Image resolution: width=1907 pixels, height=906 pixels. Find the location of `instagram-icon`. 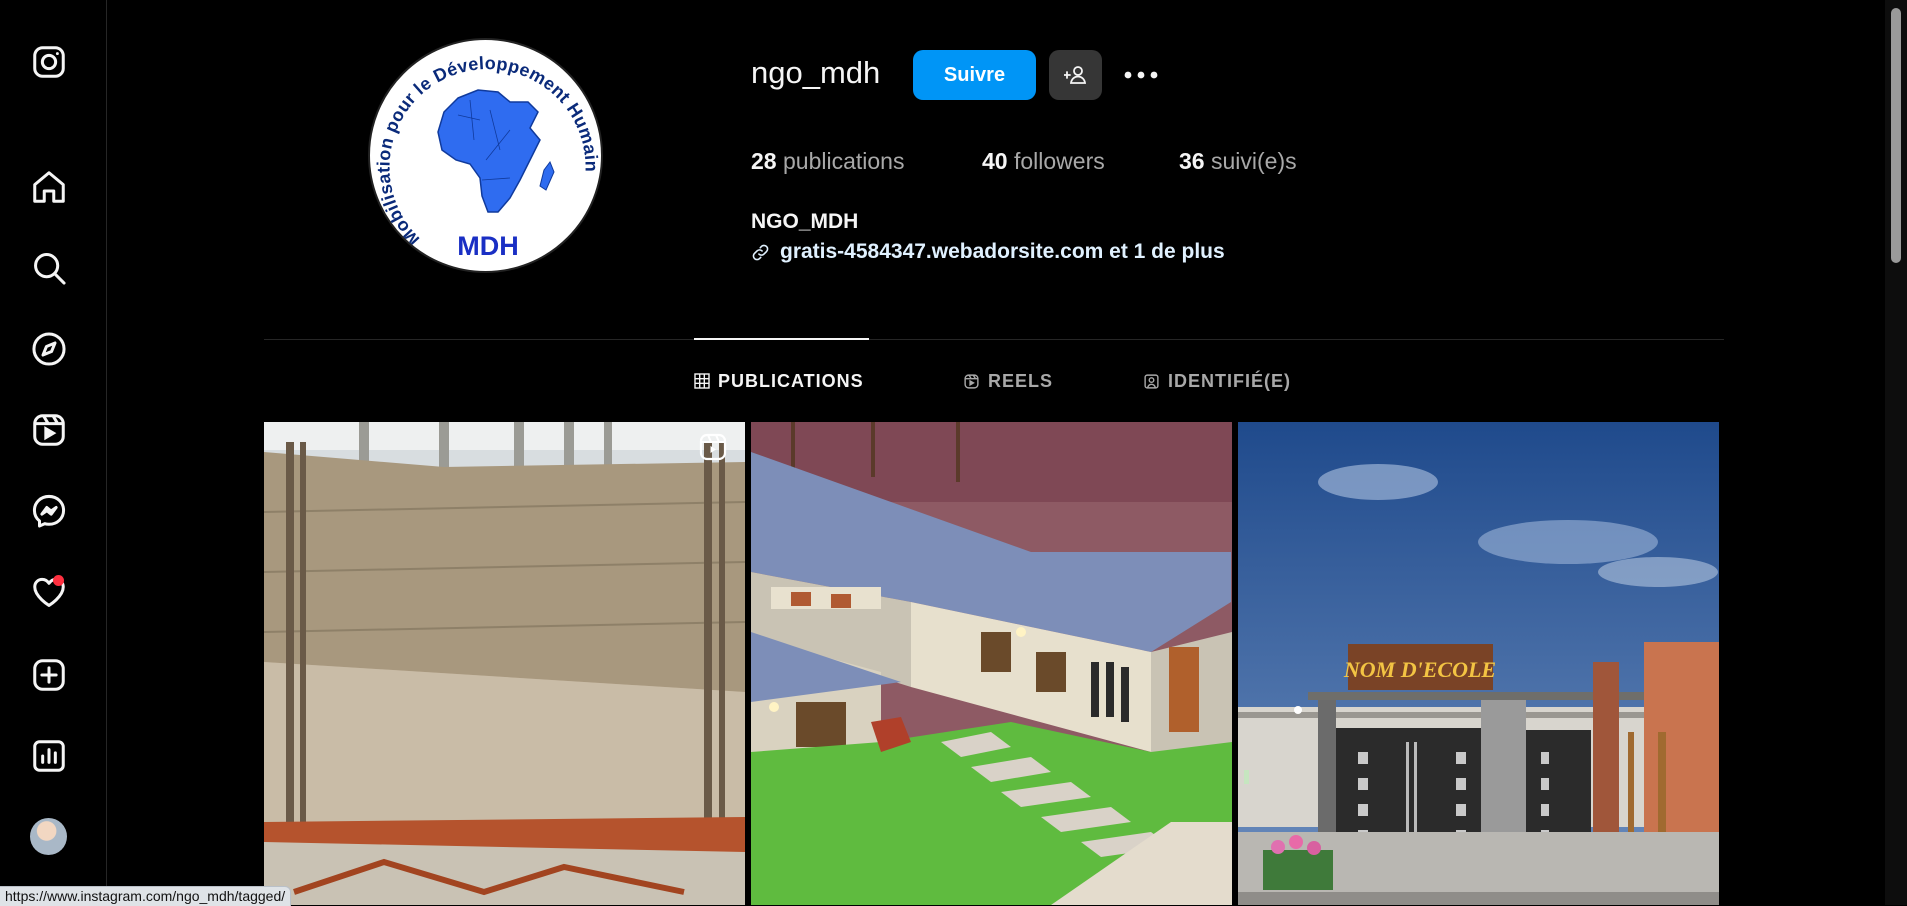

instagram-icon is located at coordinates (49, 62).